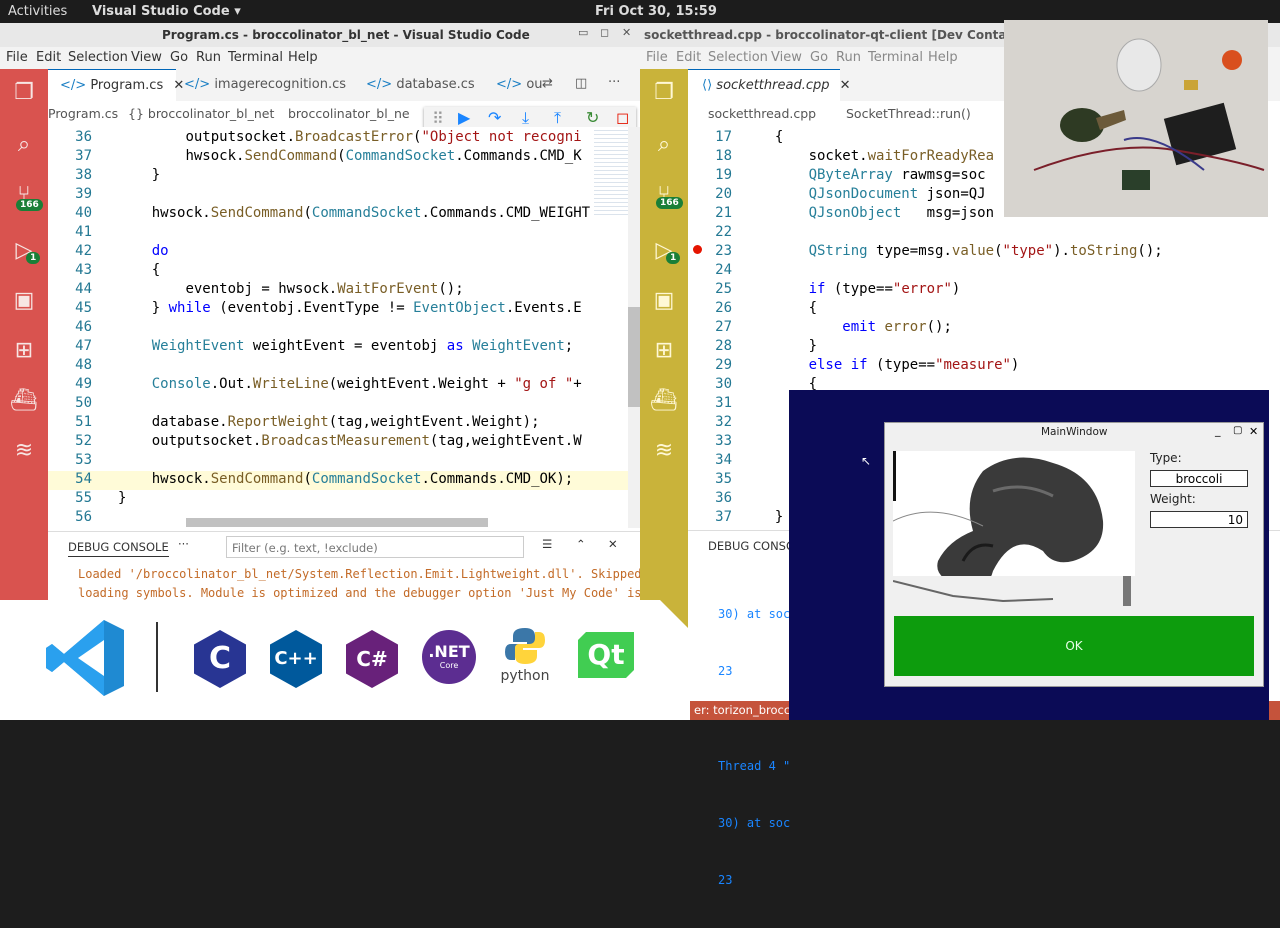 The image size is (1280, 928). I want to click on tab-database-cs: </> database.cs, so click(420, 85).